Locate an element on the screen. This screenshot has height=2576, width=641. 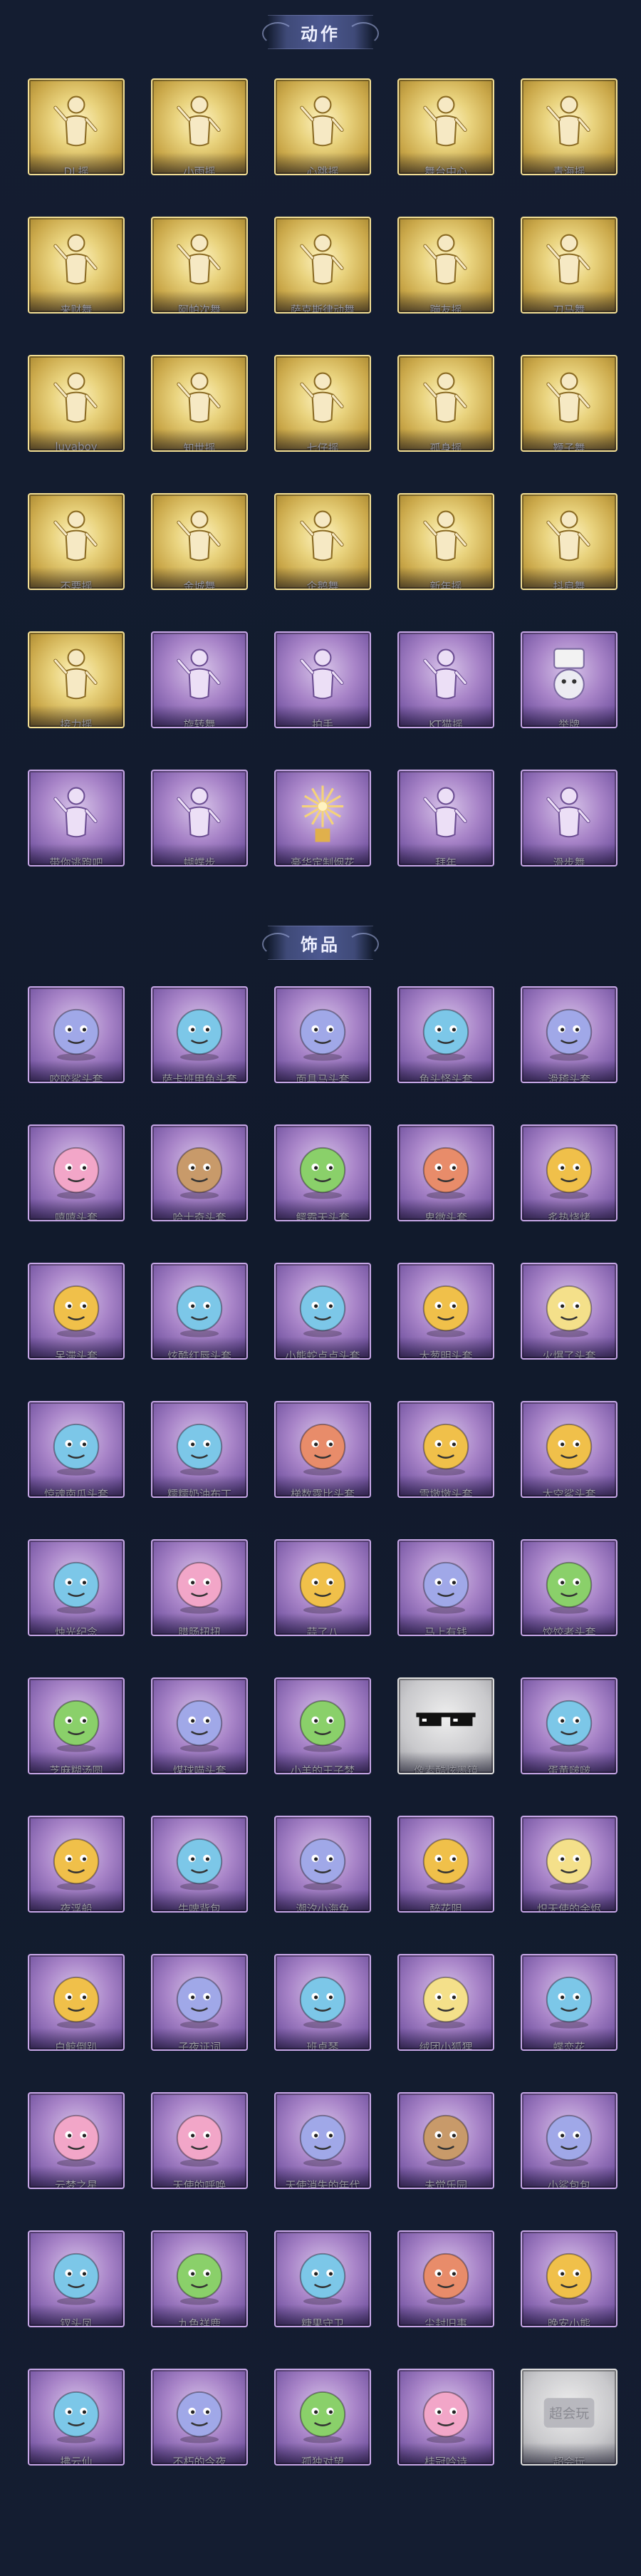
pink-beaver-icon is located at coordinates (322, 1450).